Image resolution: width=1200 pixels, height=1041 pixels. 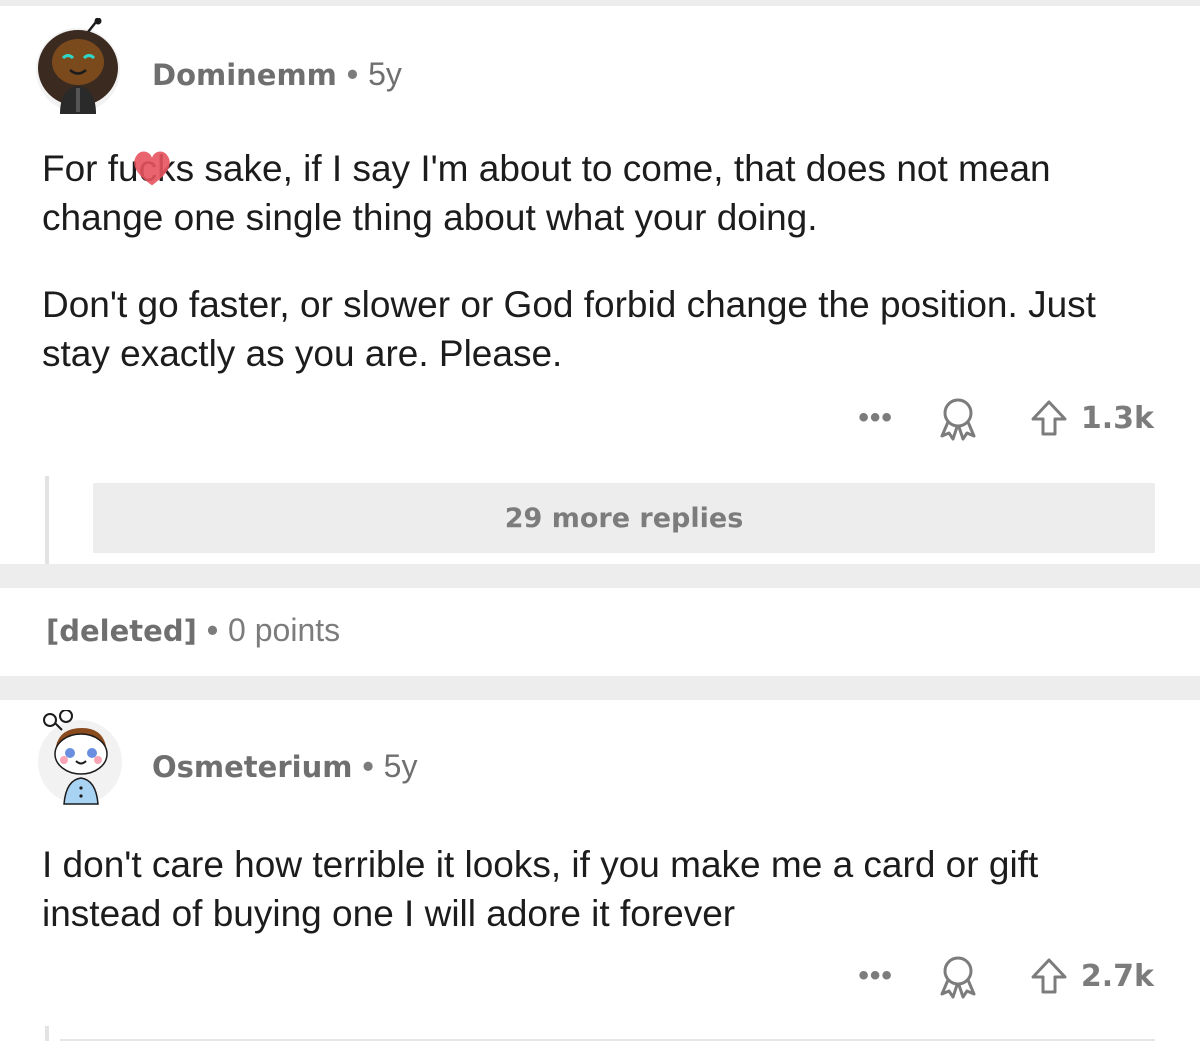 I want to click on comment-actions: ••• 2.7k, so click(x=1006, y=976).